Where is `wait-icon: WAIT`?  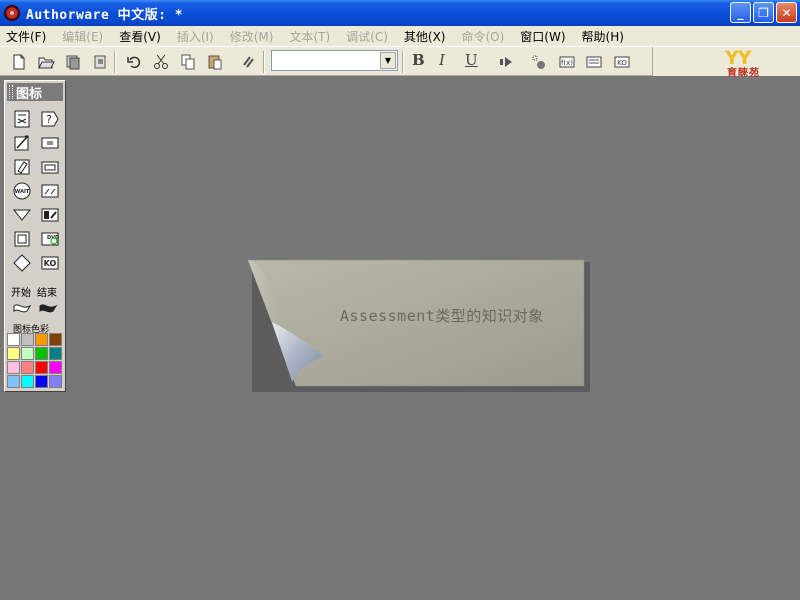 wait-icon: WAIT is located at coordinates (22, 191).